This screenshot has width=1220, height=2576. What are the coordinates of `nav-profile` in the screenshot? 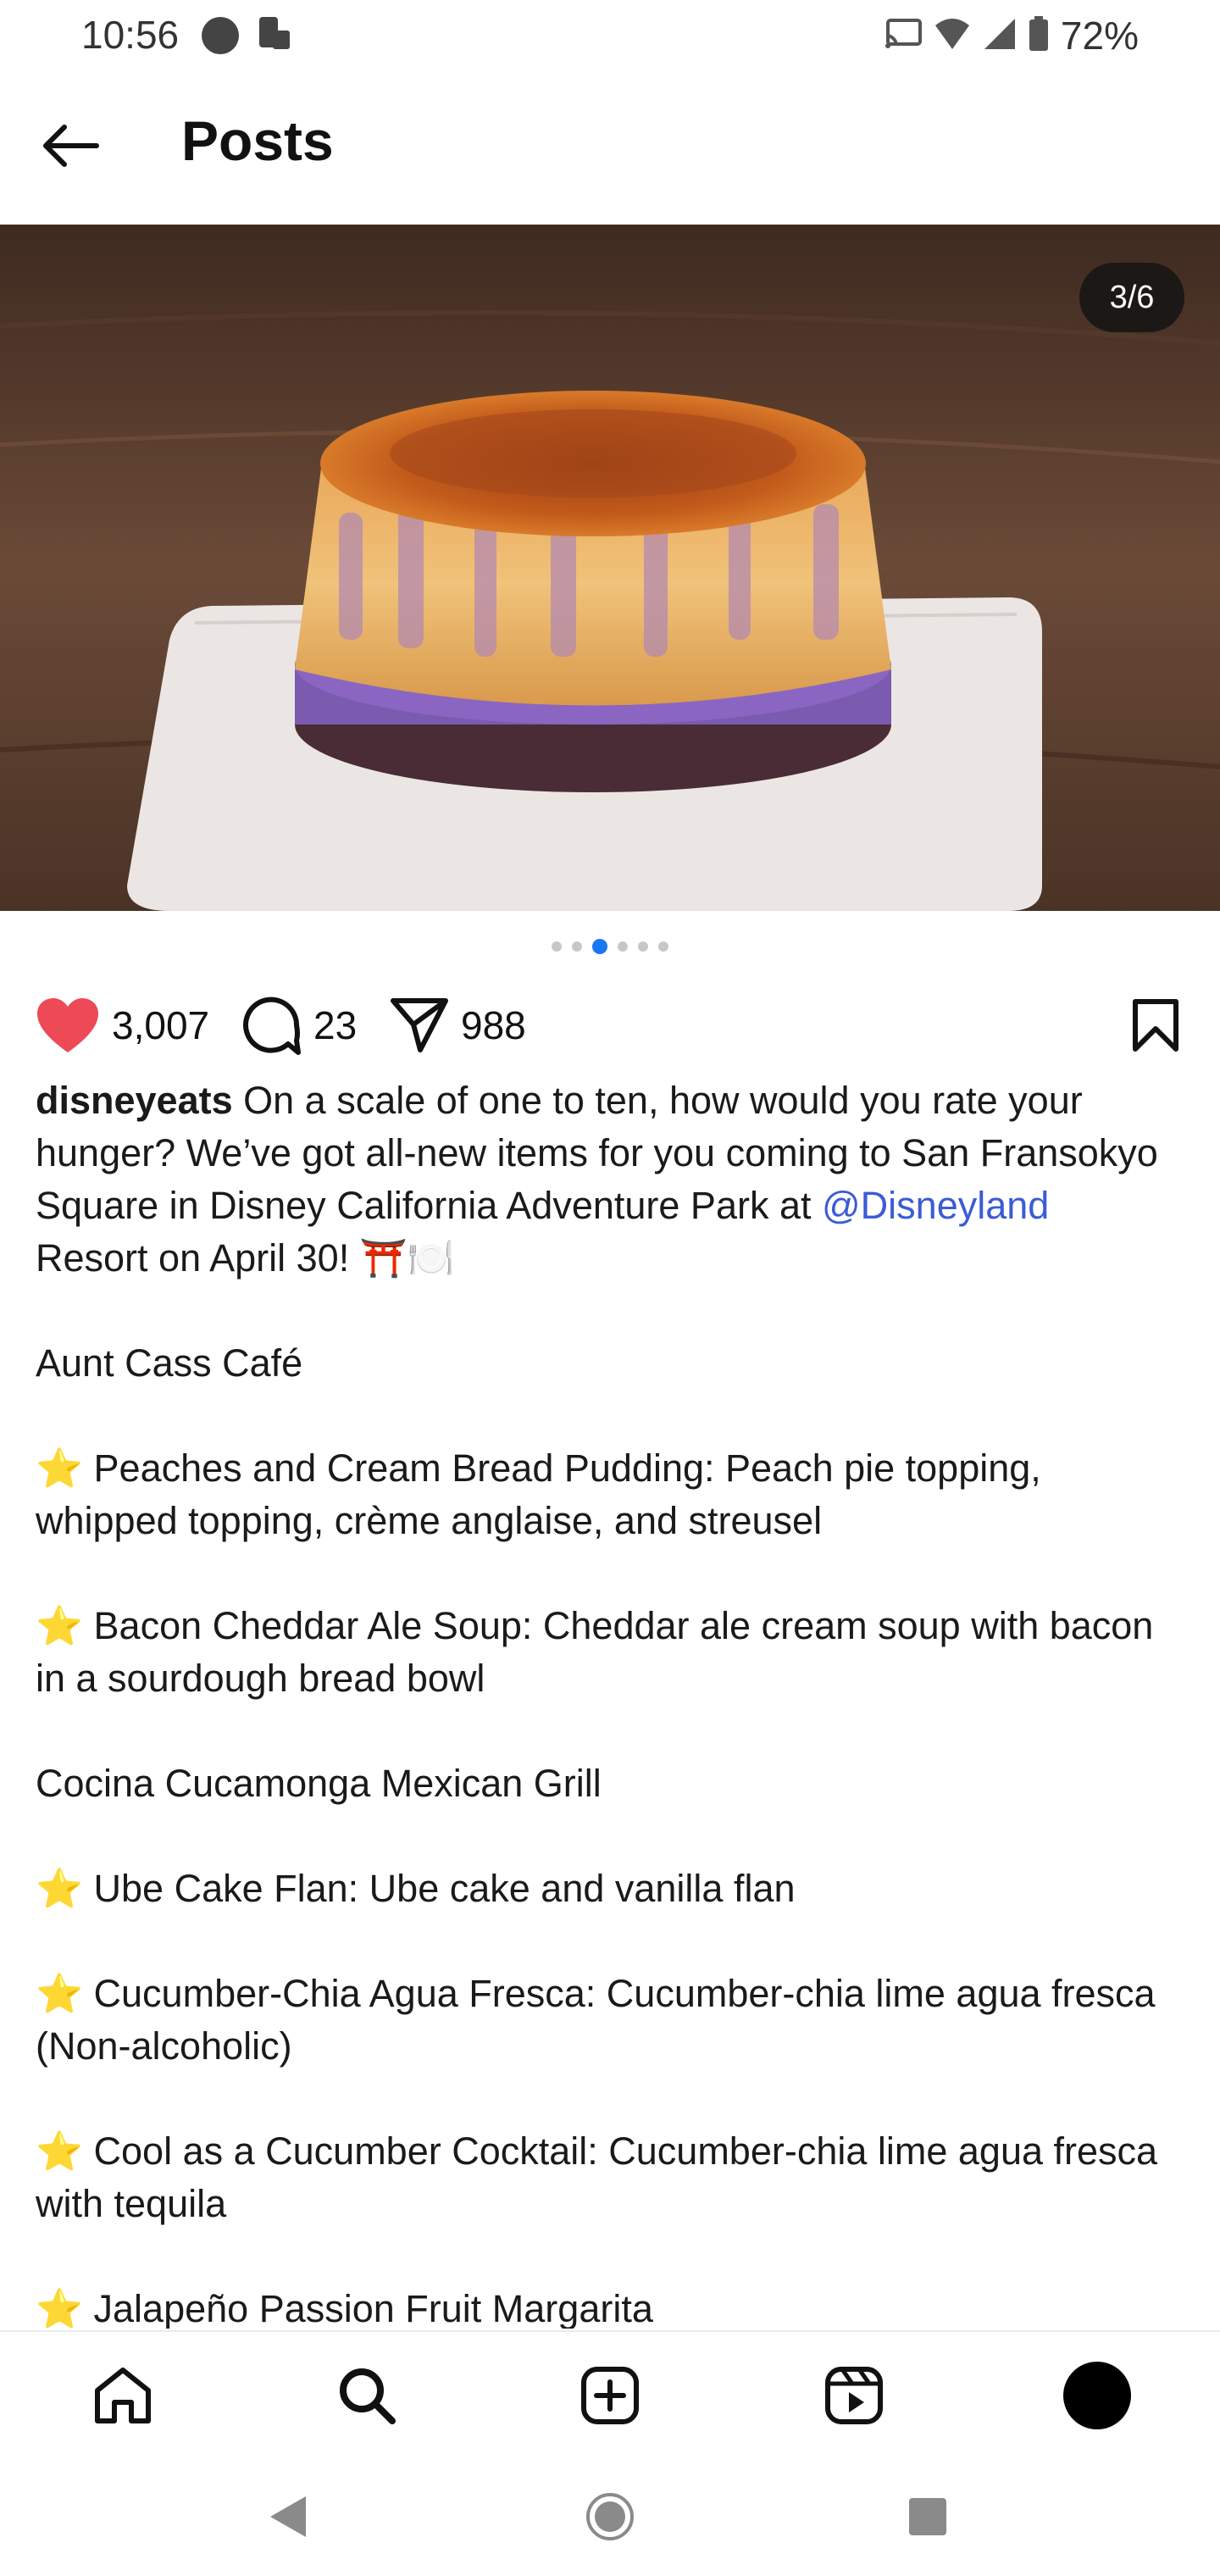 It's located at (1097, 2395).